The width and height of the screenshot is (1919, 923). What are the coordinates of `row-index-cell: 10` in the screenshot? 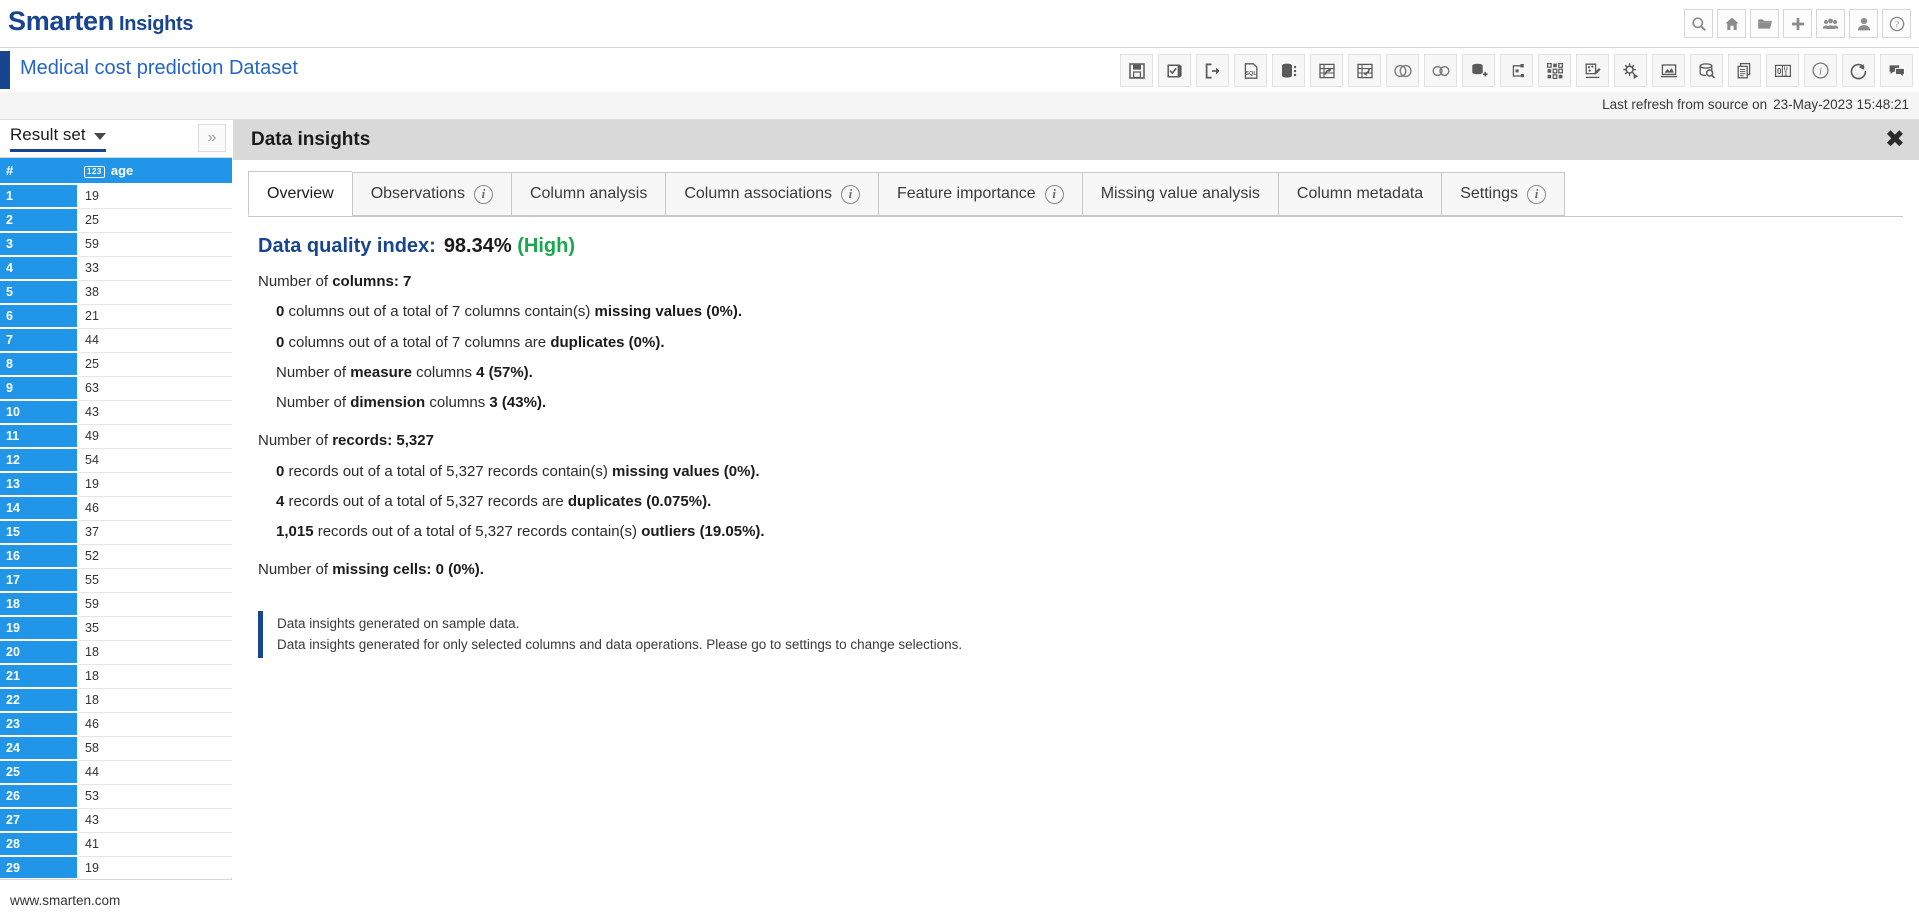 It's located at (39, 412).